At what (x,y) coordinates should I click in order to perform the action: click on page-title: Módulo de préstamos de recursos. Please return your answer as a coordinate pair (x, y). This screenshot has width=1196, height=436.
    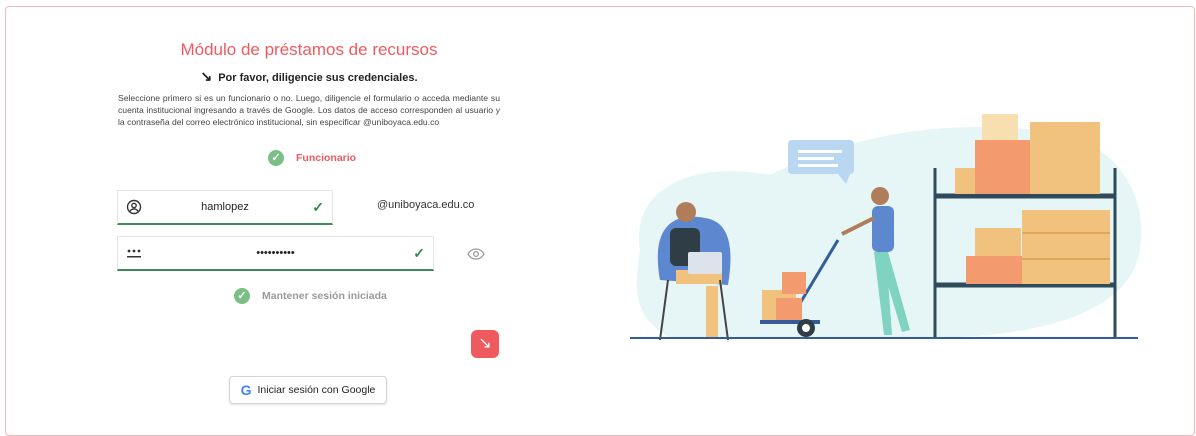
    Looking at the image, I should click on (309, 49).